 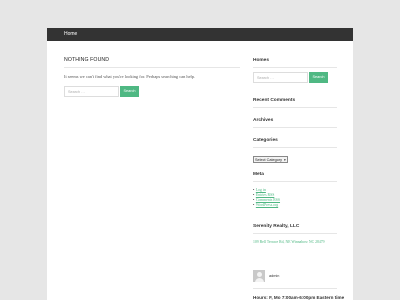 I want to click on chevron-down-icon: ▾, so click(x=285, y=160).